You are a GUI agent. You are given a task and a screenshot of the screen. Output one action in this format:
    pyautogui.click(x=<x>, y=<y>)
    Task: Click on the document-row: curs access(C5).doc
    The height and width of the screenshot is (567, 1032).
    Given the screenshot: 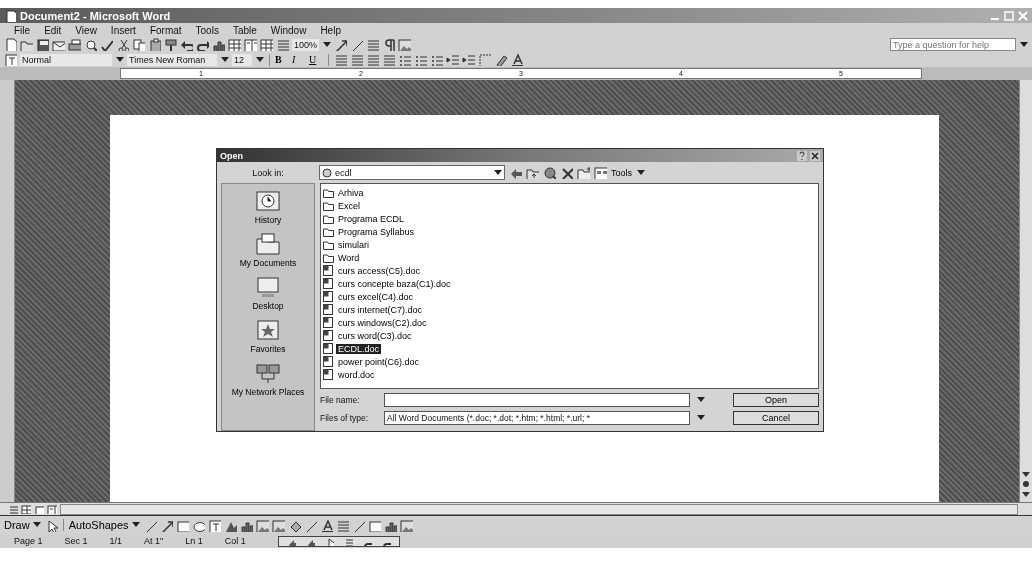 What is the action you would take?
    pyautogui.click(x=373, y=270)
    